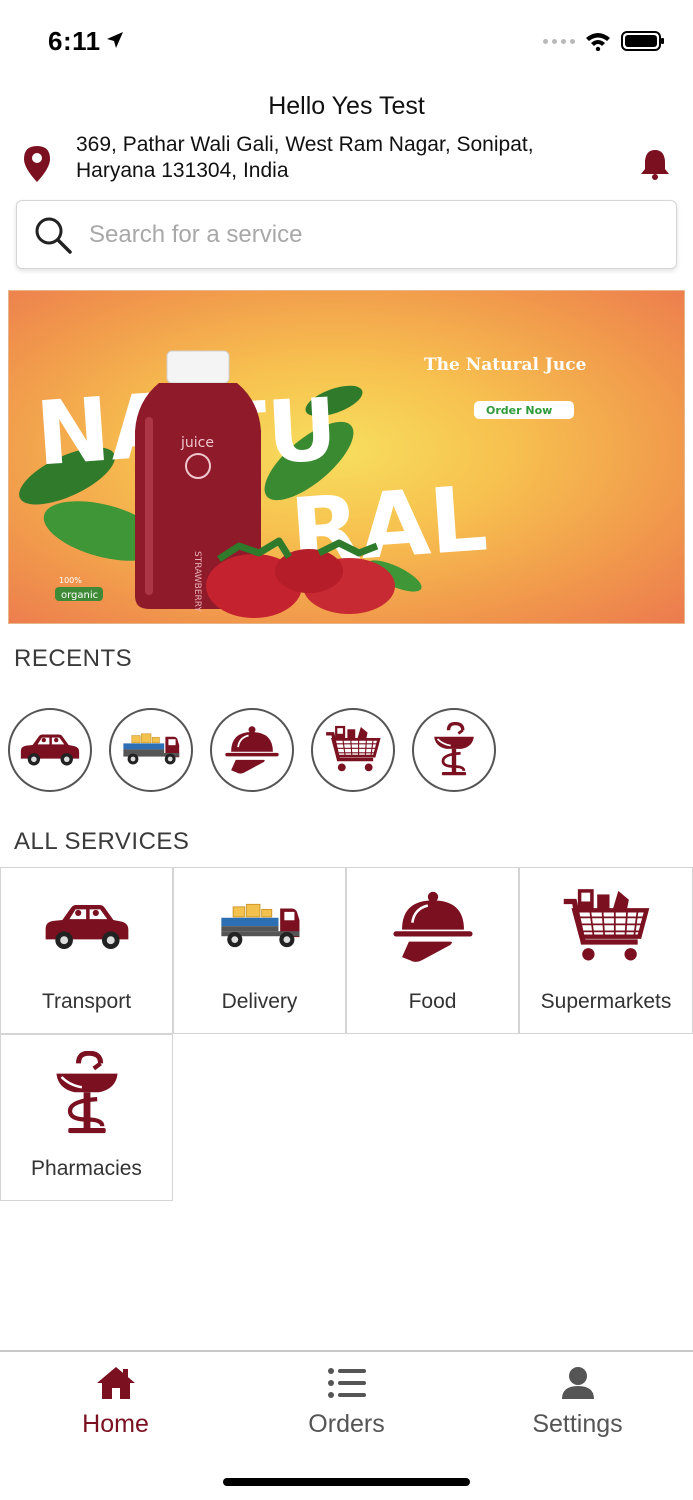 This screenshot has height=1500, width=693. What do you see at coordinates (346, 1482) in the screenshot?
I see `home-indicator` at bounding box center [346, 1482].